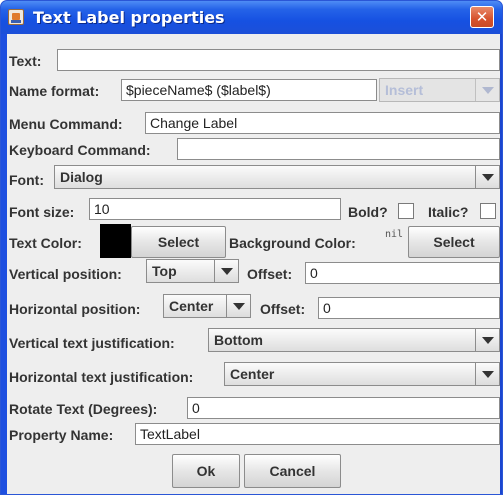  Describe the element at coordinates (409, 308) in the screenshot. I see `horizontal-offset-field: 0` at that location.